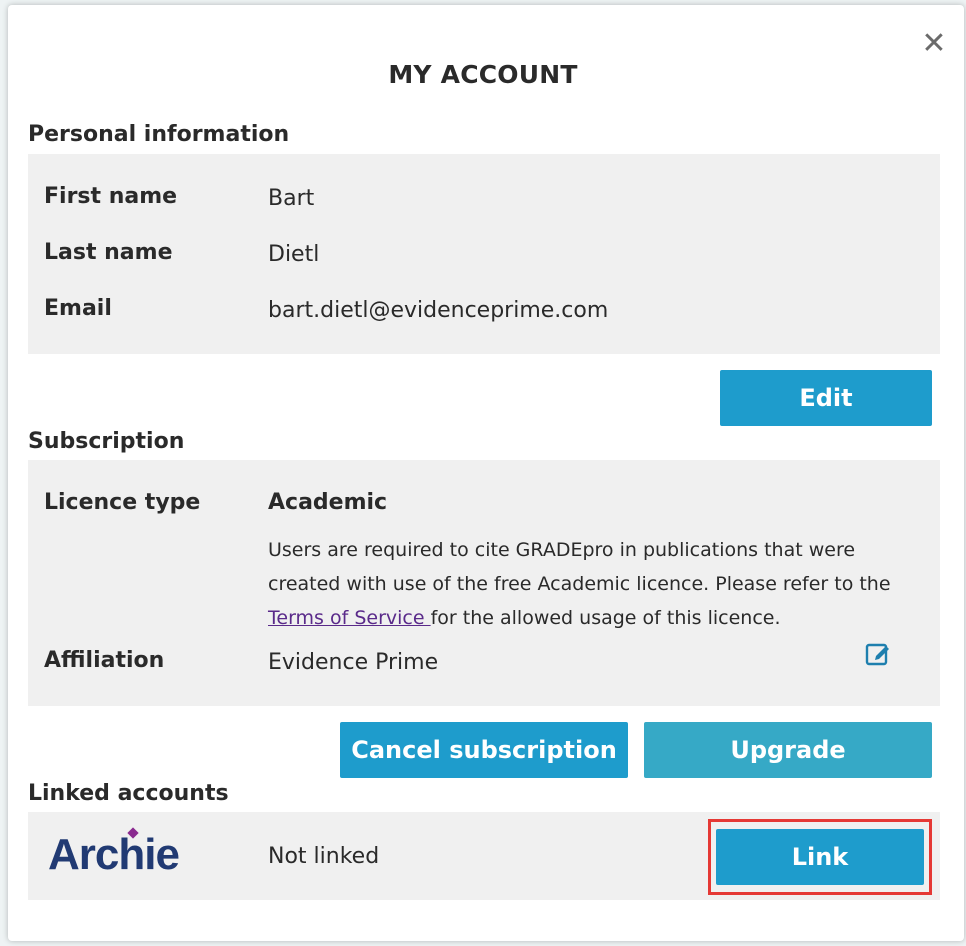 The width and height of the screenshot is (966, 946). What do you see at coordinates (291, 198) in the screenshot?
I see `first-name-value: Bart` at bounding box center [291, 198].